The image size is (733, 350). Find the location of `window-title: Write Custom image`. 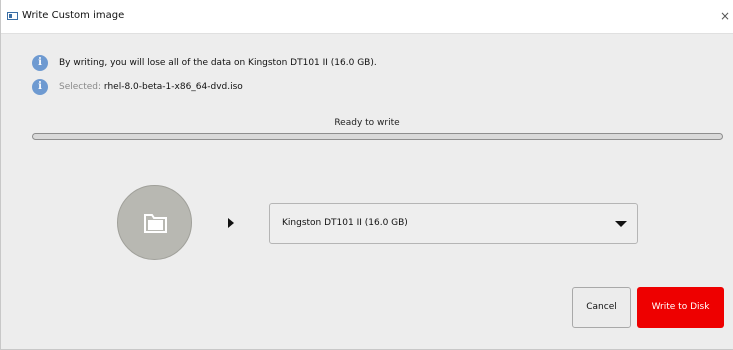

window-title: Write Custom image is located at coordinates (73, 15).